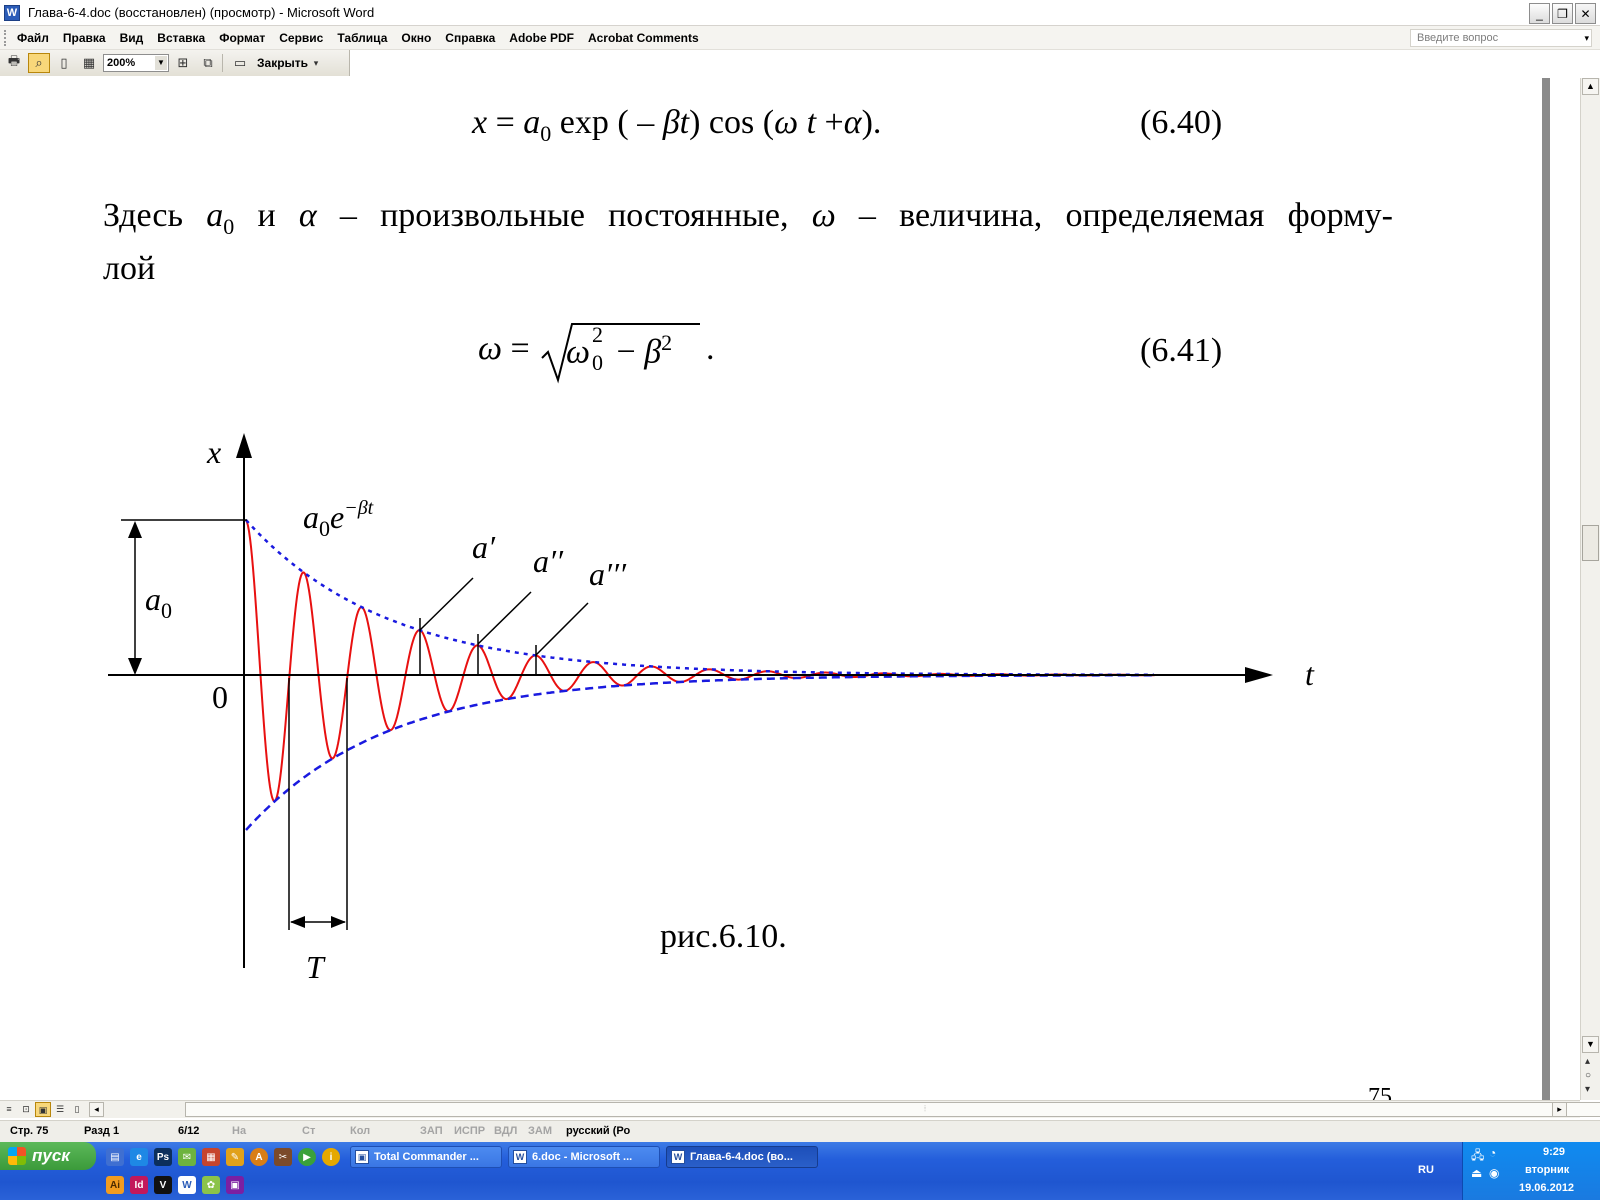 The height and width of the screenshot is (1200, 1600). Describe the element at coordinates (1477, 1156) in the screenshot. I see `network-icon: 🖧` at that location.